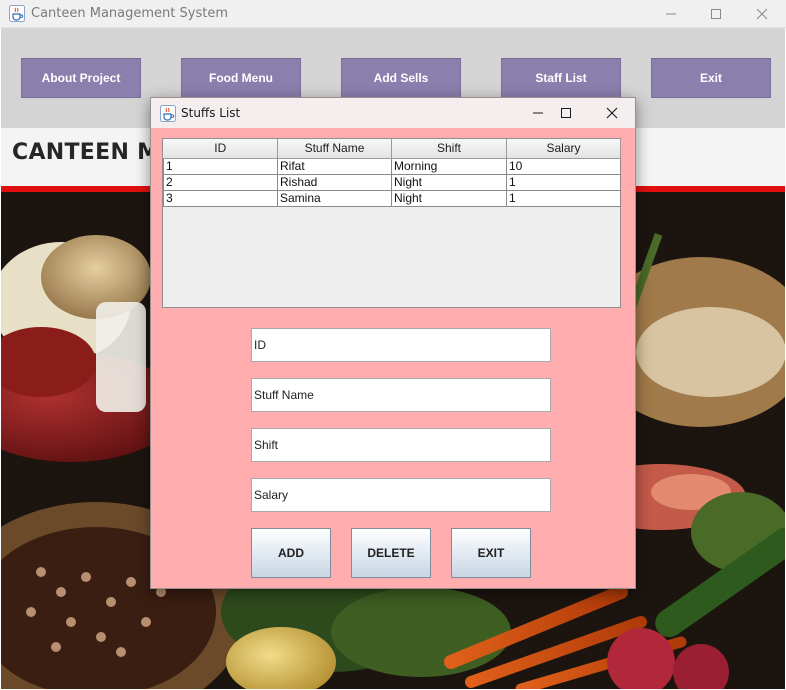 This screenshot has width=786, height=690. Describe the element at coordinates (401, 495) in the screenshot. I see `salary-field` at that location.